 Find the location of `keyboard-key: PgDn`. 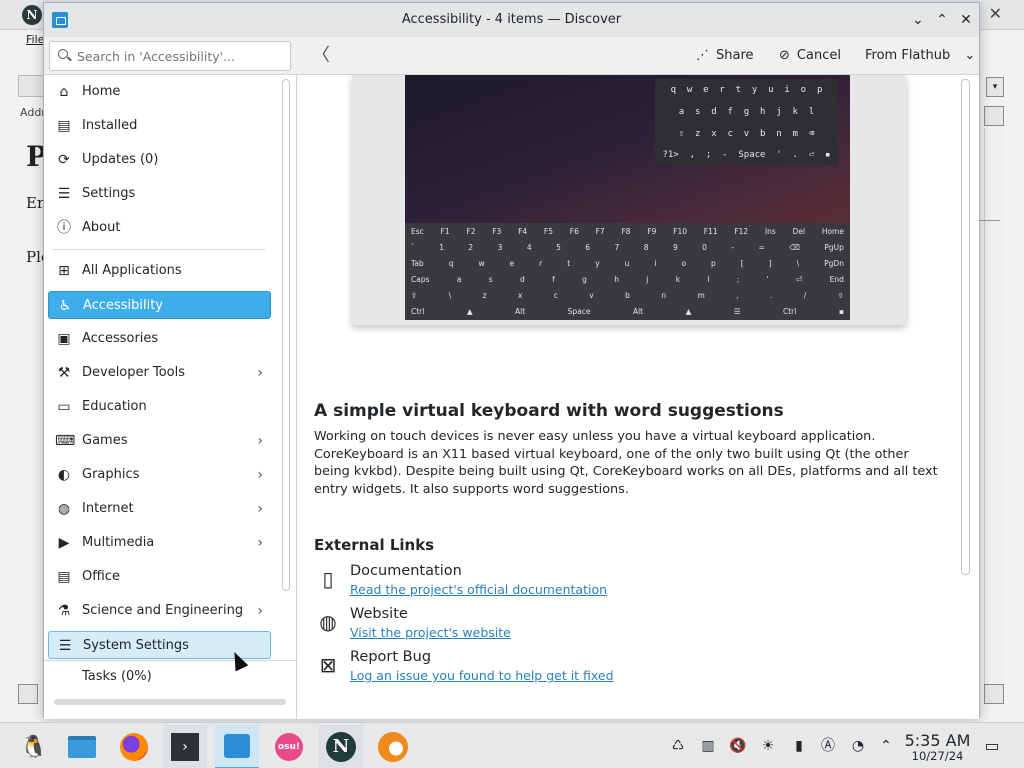

keyboard-key: PgDn is located at coordinates (834, 263).